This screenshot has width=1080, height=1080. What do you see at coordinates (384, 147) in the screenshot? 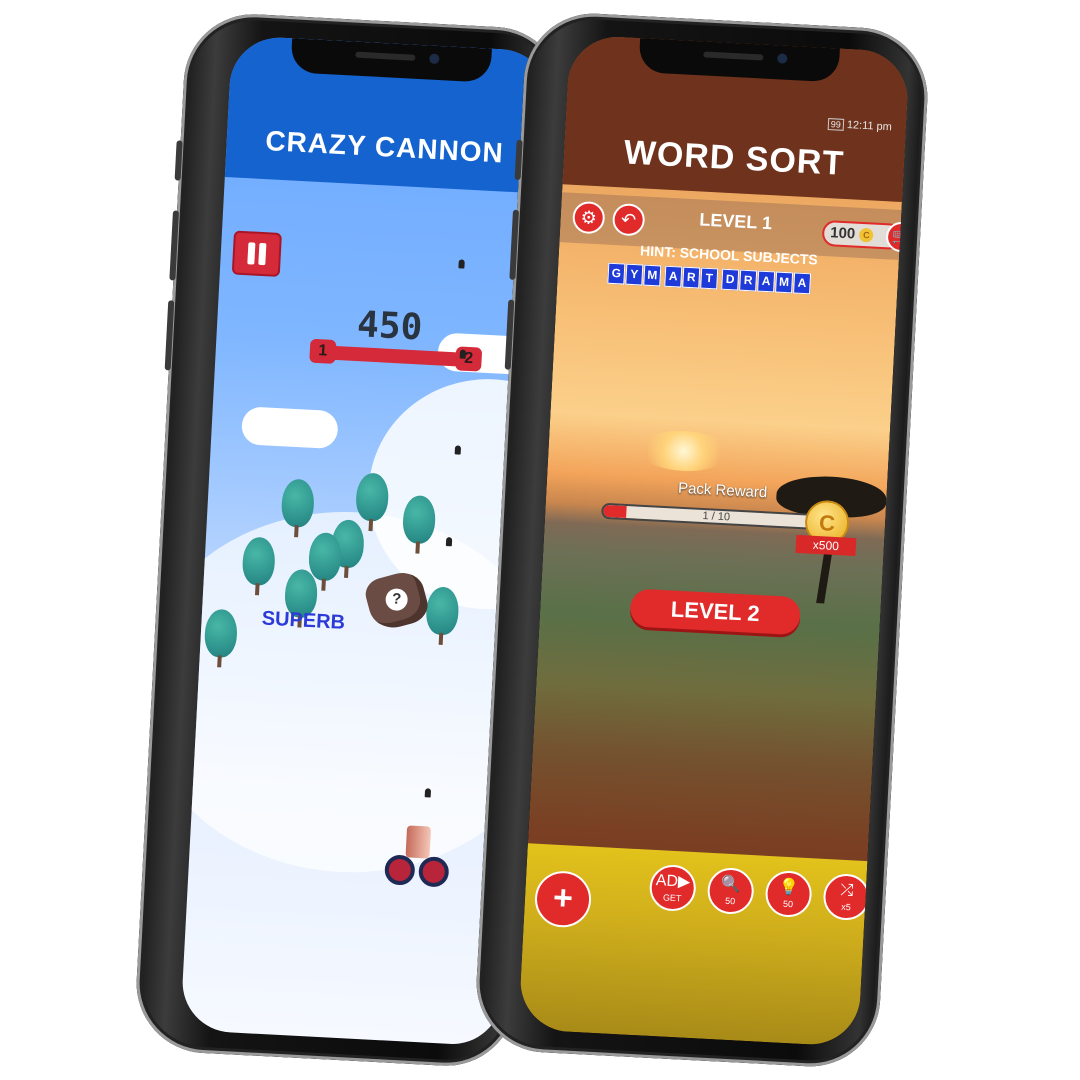
I see `game-title: CRAZY CANNON` at bounding box center [384, 147].